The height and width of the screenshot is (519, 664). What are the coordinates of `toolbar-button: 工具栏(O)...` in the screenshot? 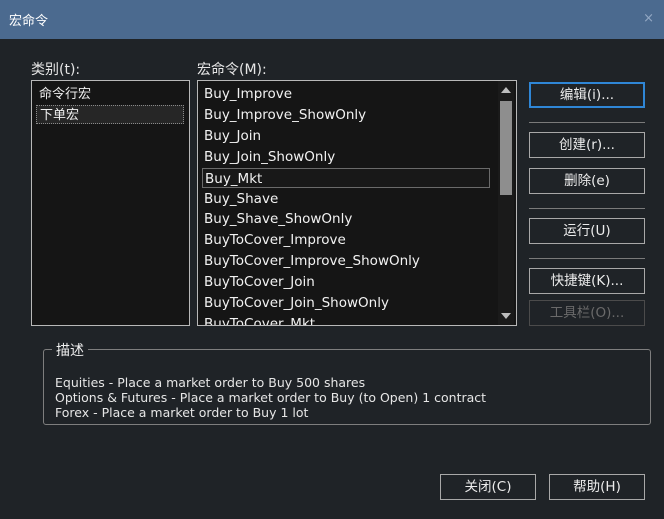 It's located at (587, 313).